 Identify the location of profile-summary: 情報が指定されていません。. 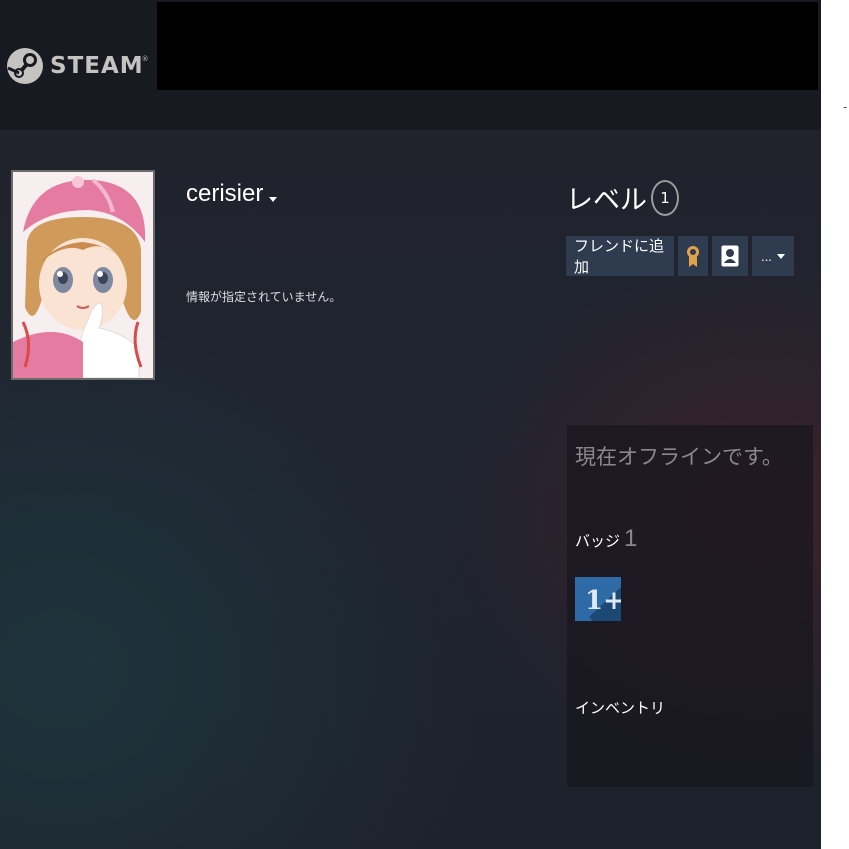
(264, 297).